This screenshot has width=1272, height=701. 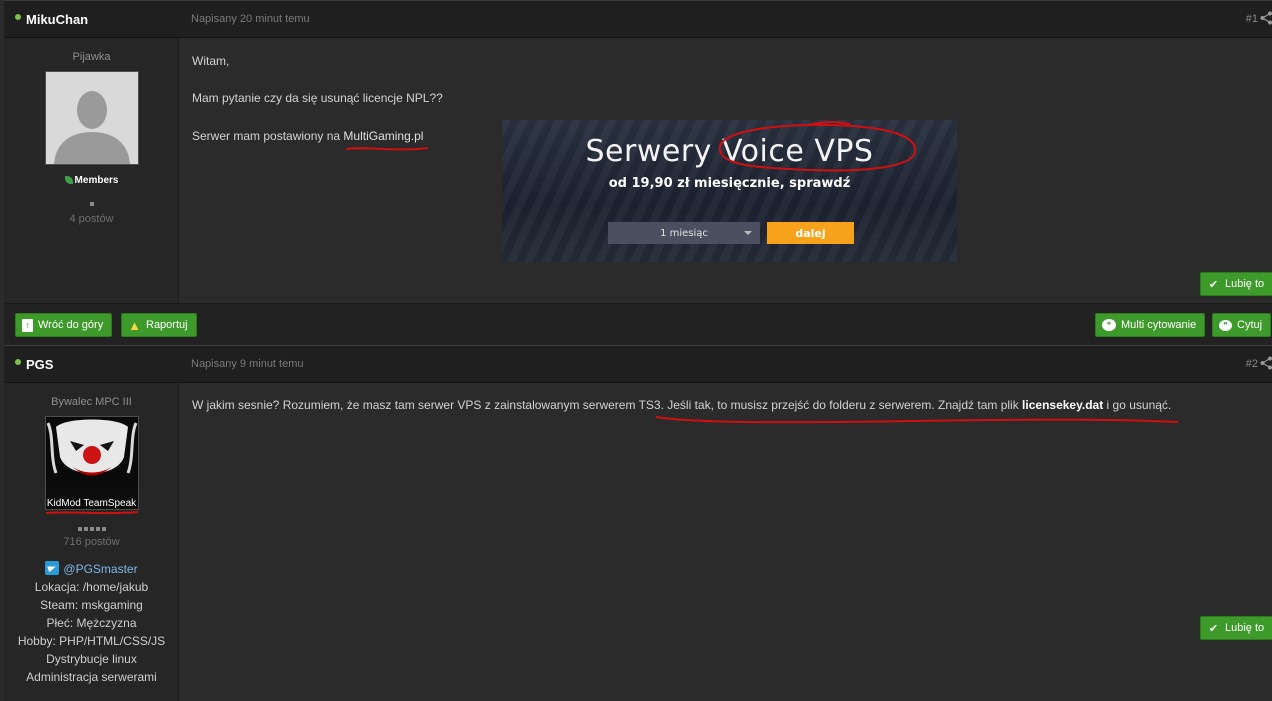 What do you see at coordinates (1109, 325) in the screenshot?
I see `speech-bubbles-icon: ❞` at bounding box center [1109, 325].